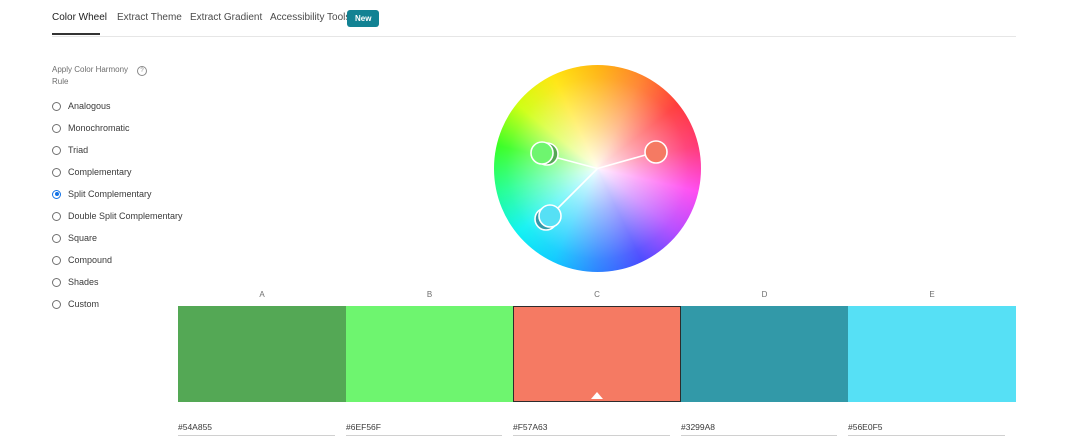  I want to click on rule-custom: Custom, so click(75, 304).